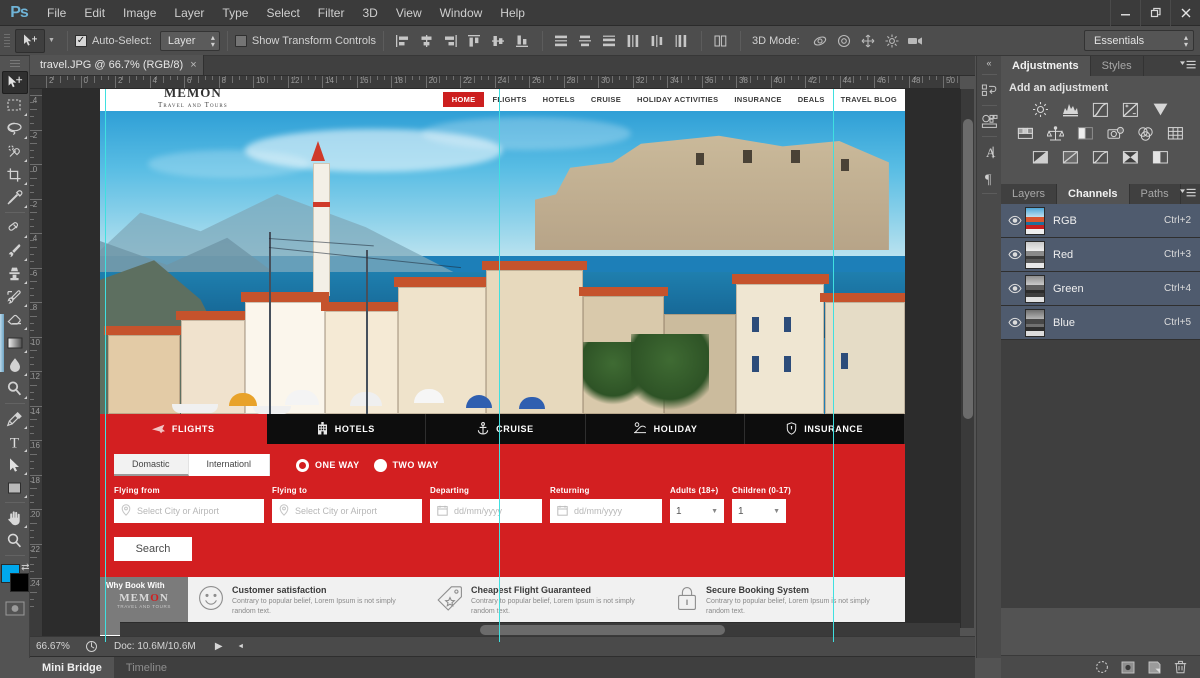 The height and width of the screenshot is (678, 1200). I want to click on menu-help: Help, so click(512, 13).